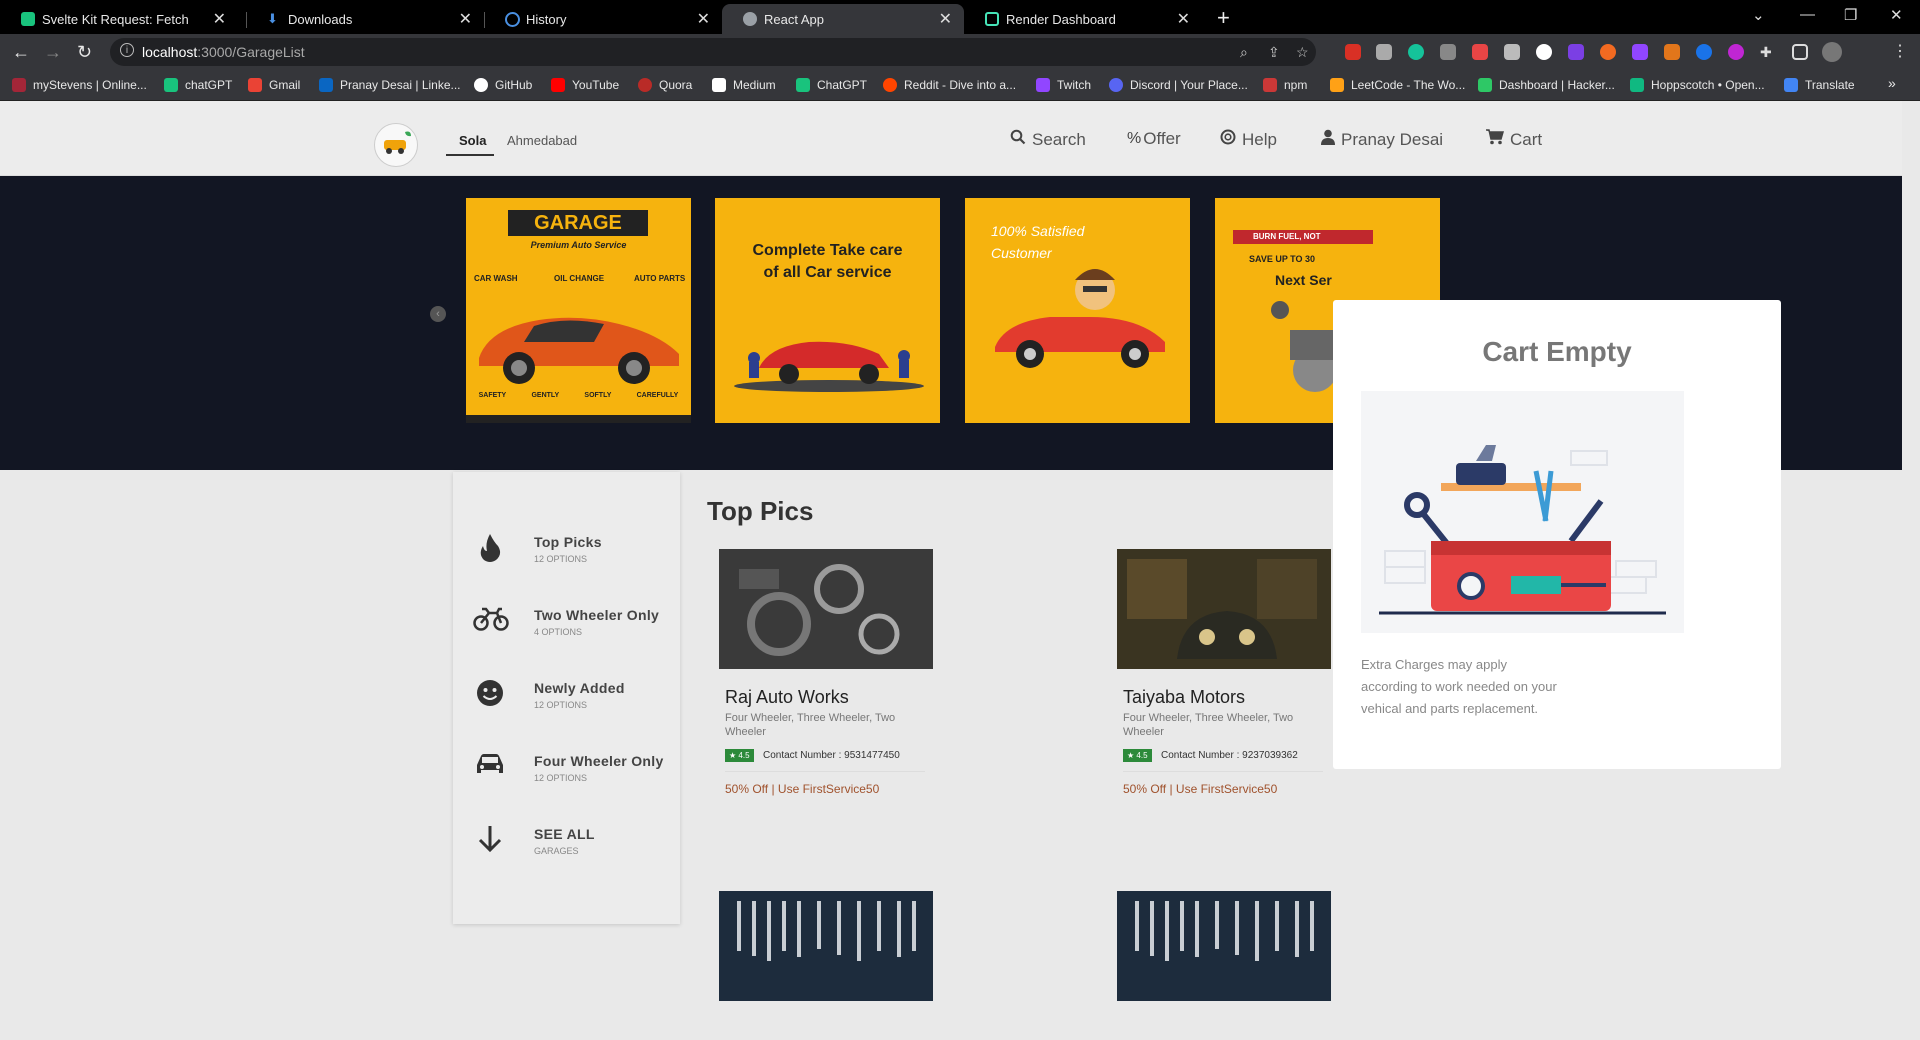  What do you see at coordinates (831, 85) in the screenshot?
I see `bookmark-item: ChatGPT` at bounding box center [831, 85].